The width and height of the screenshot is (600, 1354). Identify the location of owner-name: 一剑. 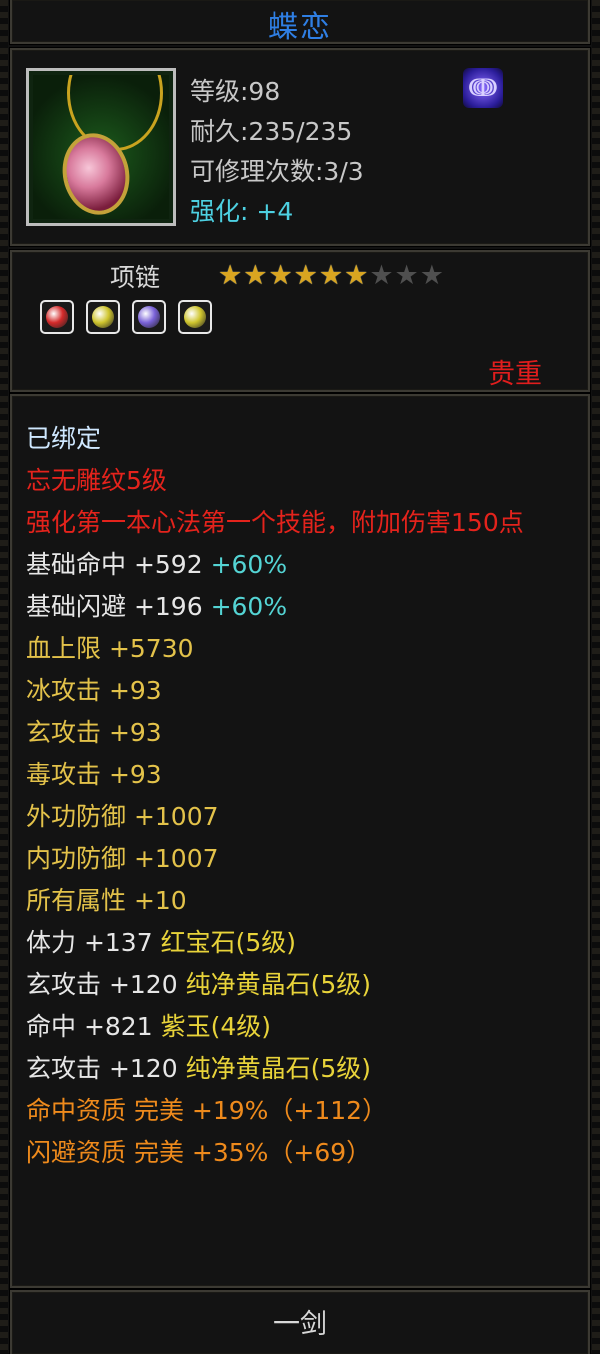
(300, 1324).